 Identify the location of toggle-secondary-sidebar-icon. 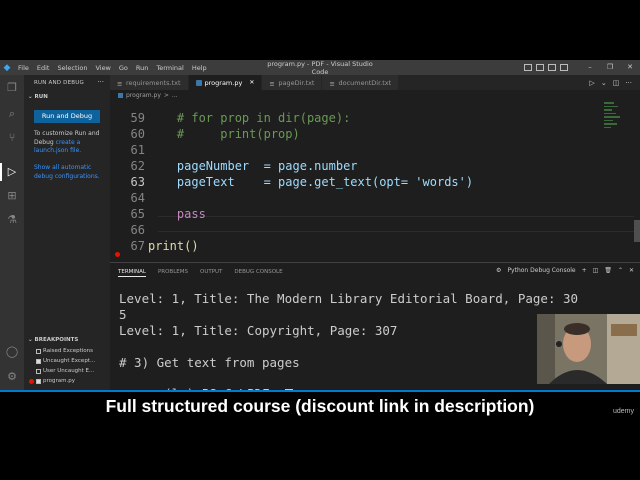
(552, 67).